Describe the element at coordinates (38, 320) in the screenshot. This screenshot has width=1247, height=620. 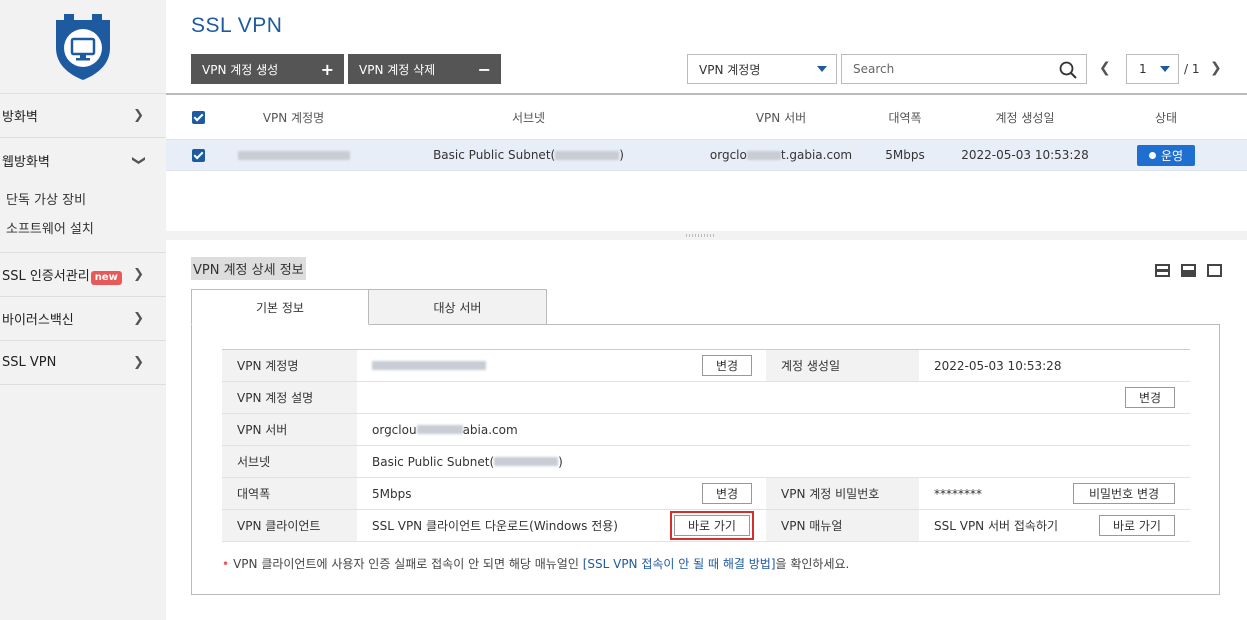
I see `sidebar-item-label: 바이러스백신` at that location.